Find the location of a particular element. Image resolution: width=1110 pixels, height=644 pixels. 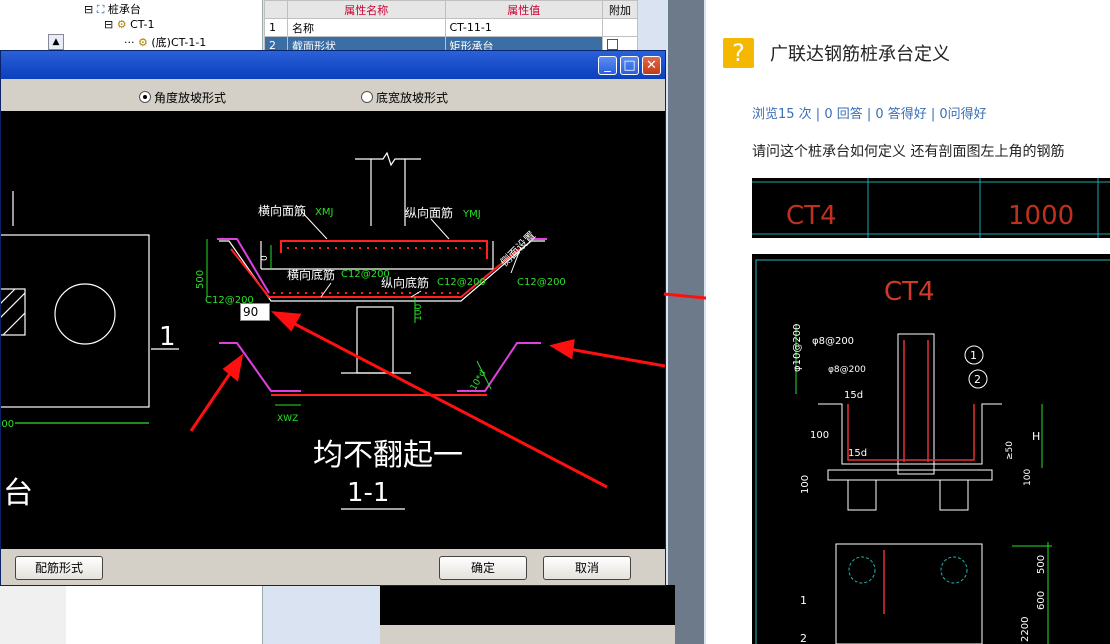

label-v-top: 纵向面筋 is located at coordinates (429, 212).